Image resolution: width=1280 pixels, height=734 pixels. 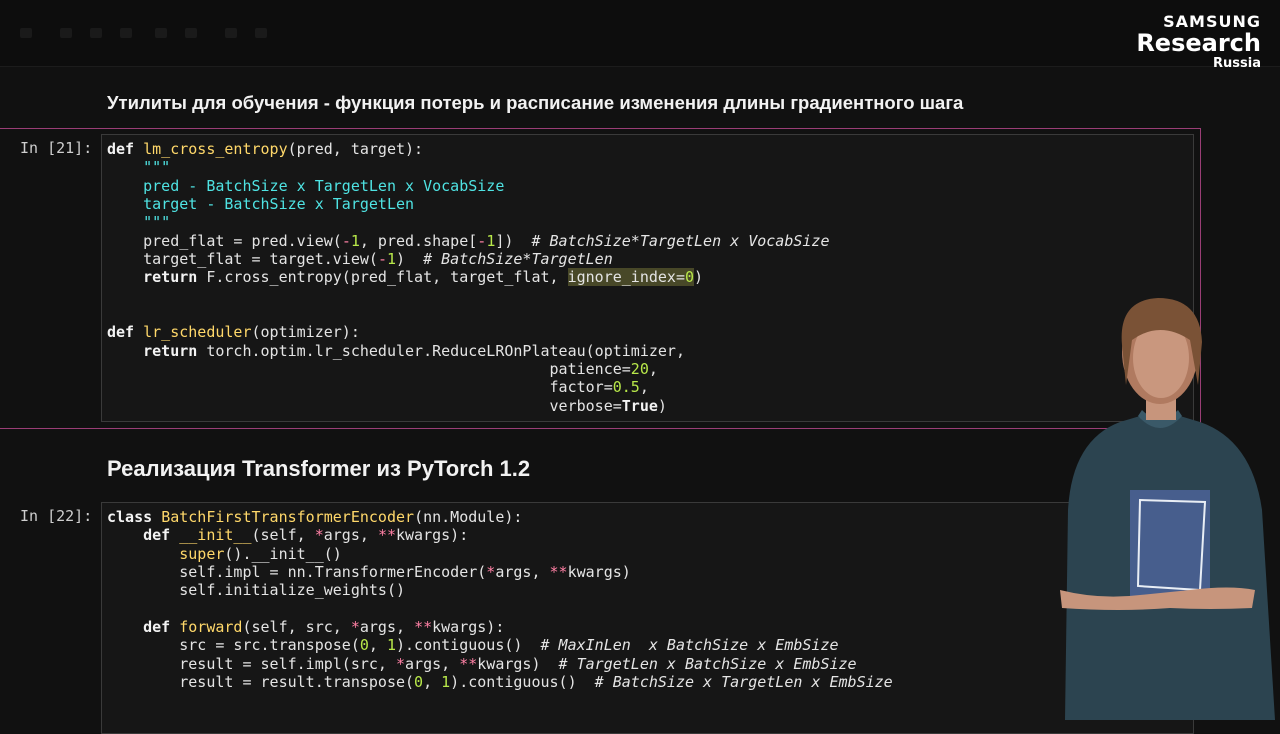 I want to click on code-token: 0.5, so click(x=626, y=387).